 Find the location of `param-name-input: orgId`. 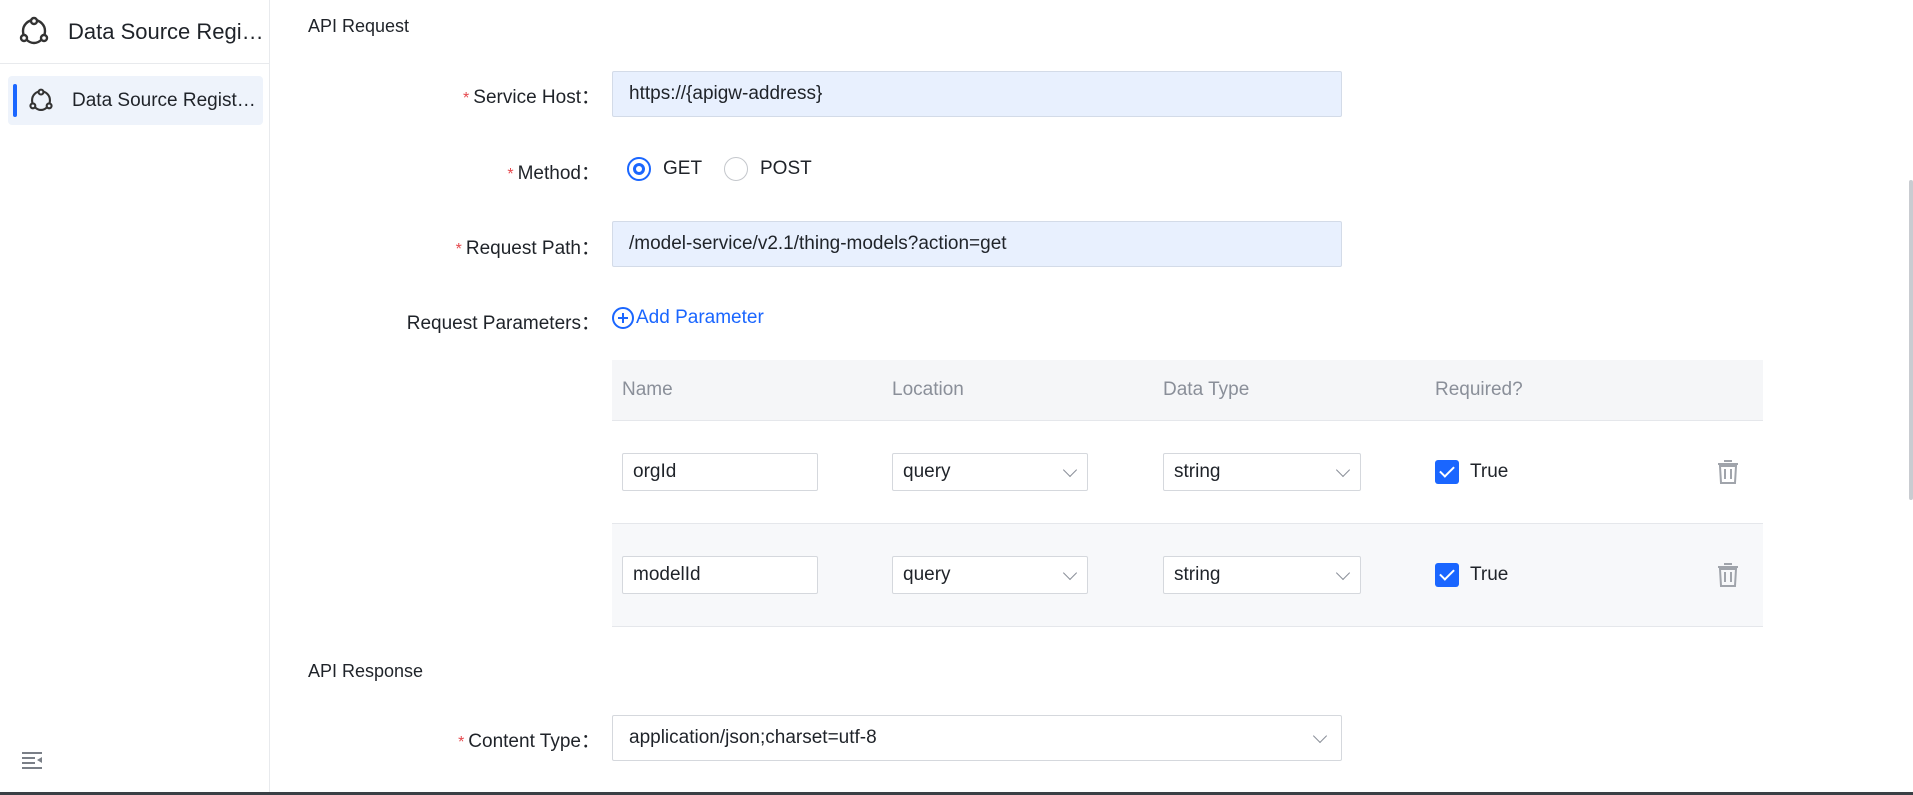

param-name-input: orgId is located at coordinates (720, 472).